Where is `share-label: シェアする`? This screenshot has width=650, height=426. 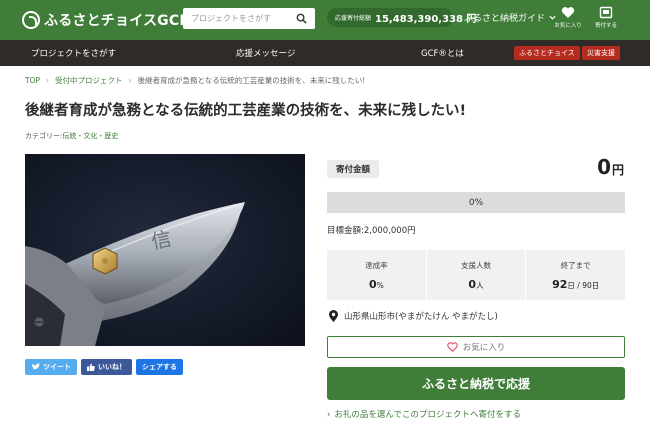 share-label: シェアする is located at coordinates (159, 367).